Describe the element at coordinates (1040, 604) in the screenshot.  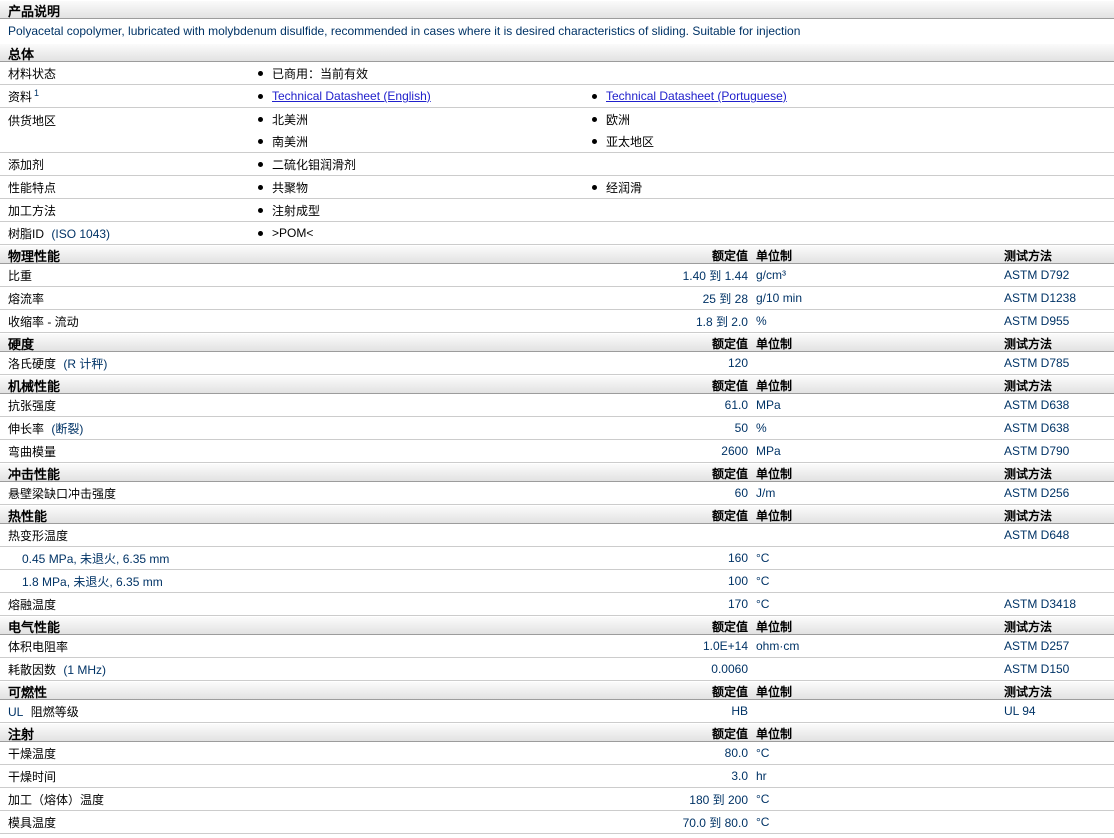
I see `property-method: ASTM D3418` at that location.